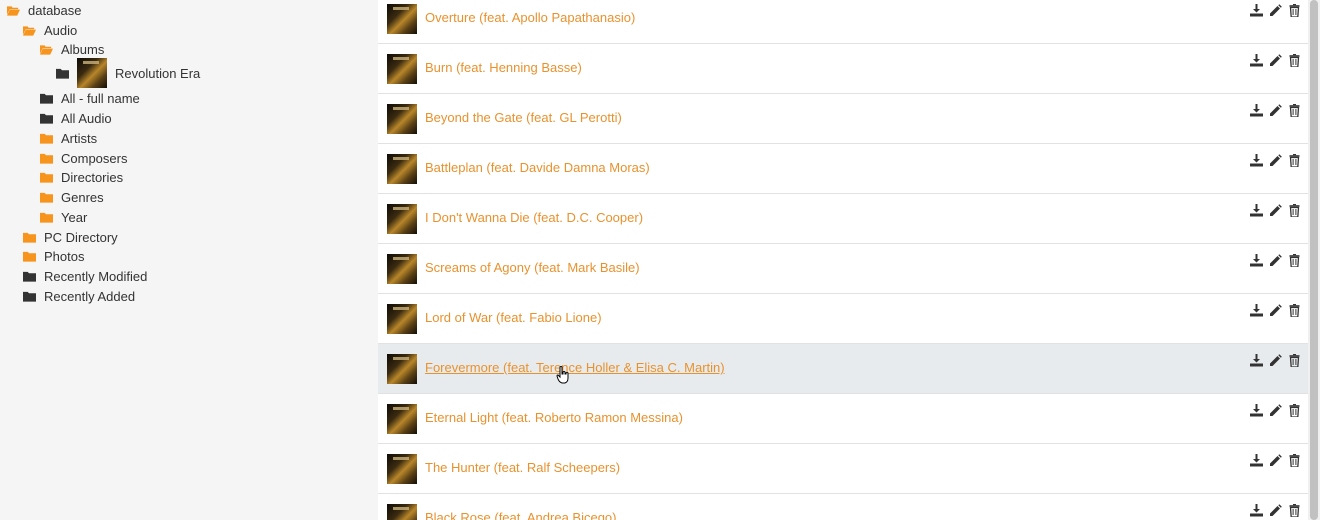  I want to click on tree-node-label: All - full name, so click(100, 98).